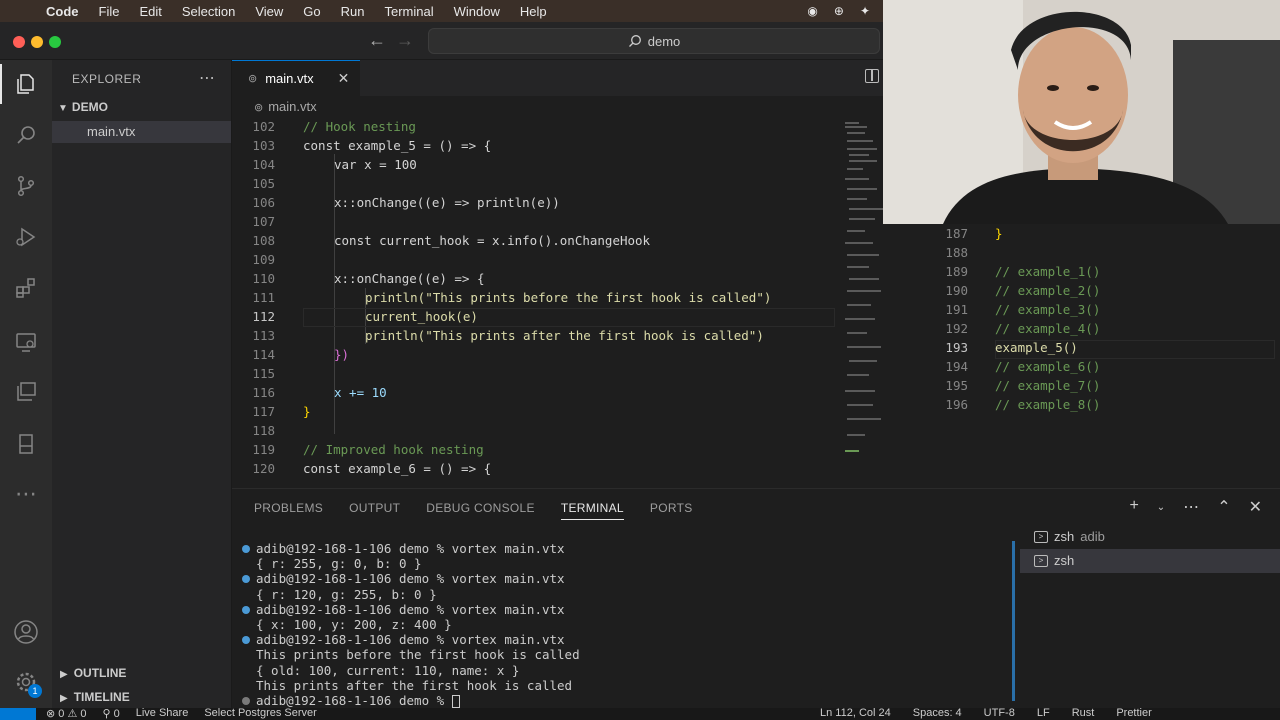  I want to click on file-item-main-vtx: main.vtx, so click(141, 132).